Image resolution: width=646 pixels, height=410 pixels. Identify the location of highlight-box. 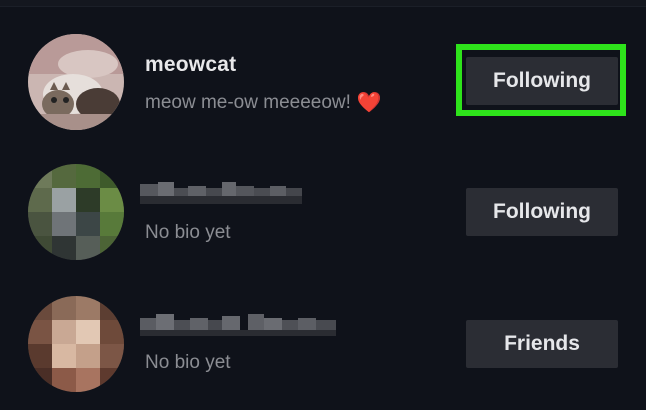
(541, 80).